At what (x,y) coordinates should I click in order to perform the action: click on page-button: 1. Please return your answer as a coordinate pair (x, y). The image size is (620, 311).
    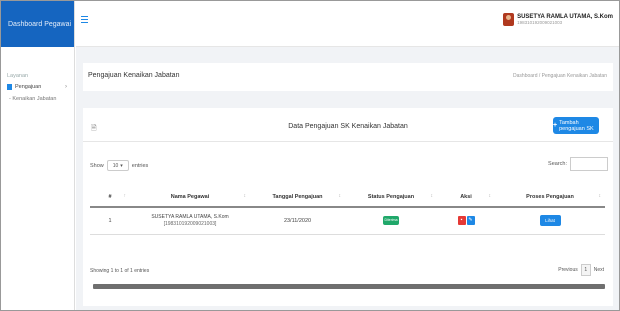
    Looking at the image, I should click on (585, 270).